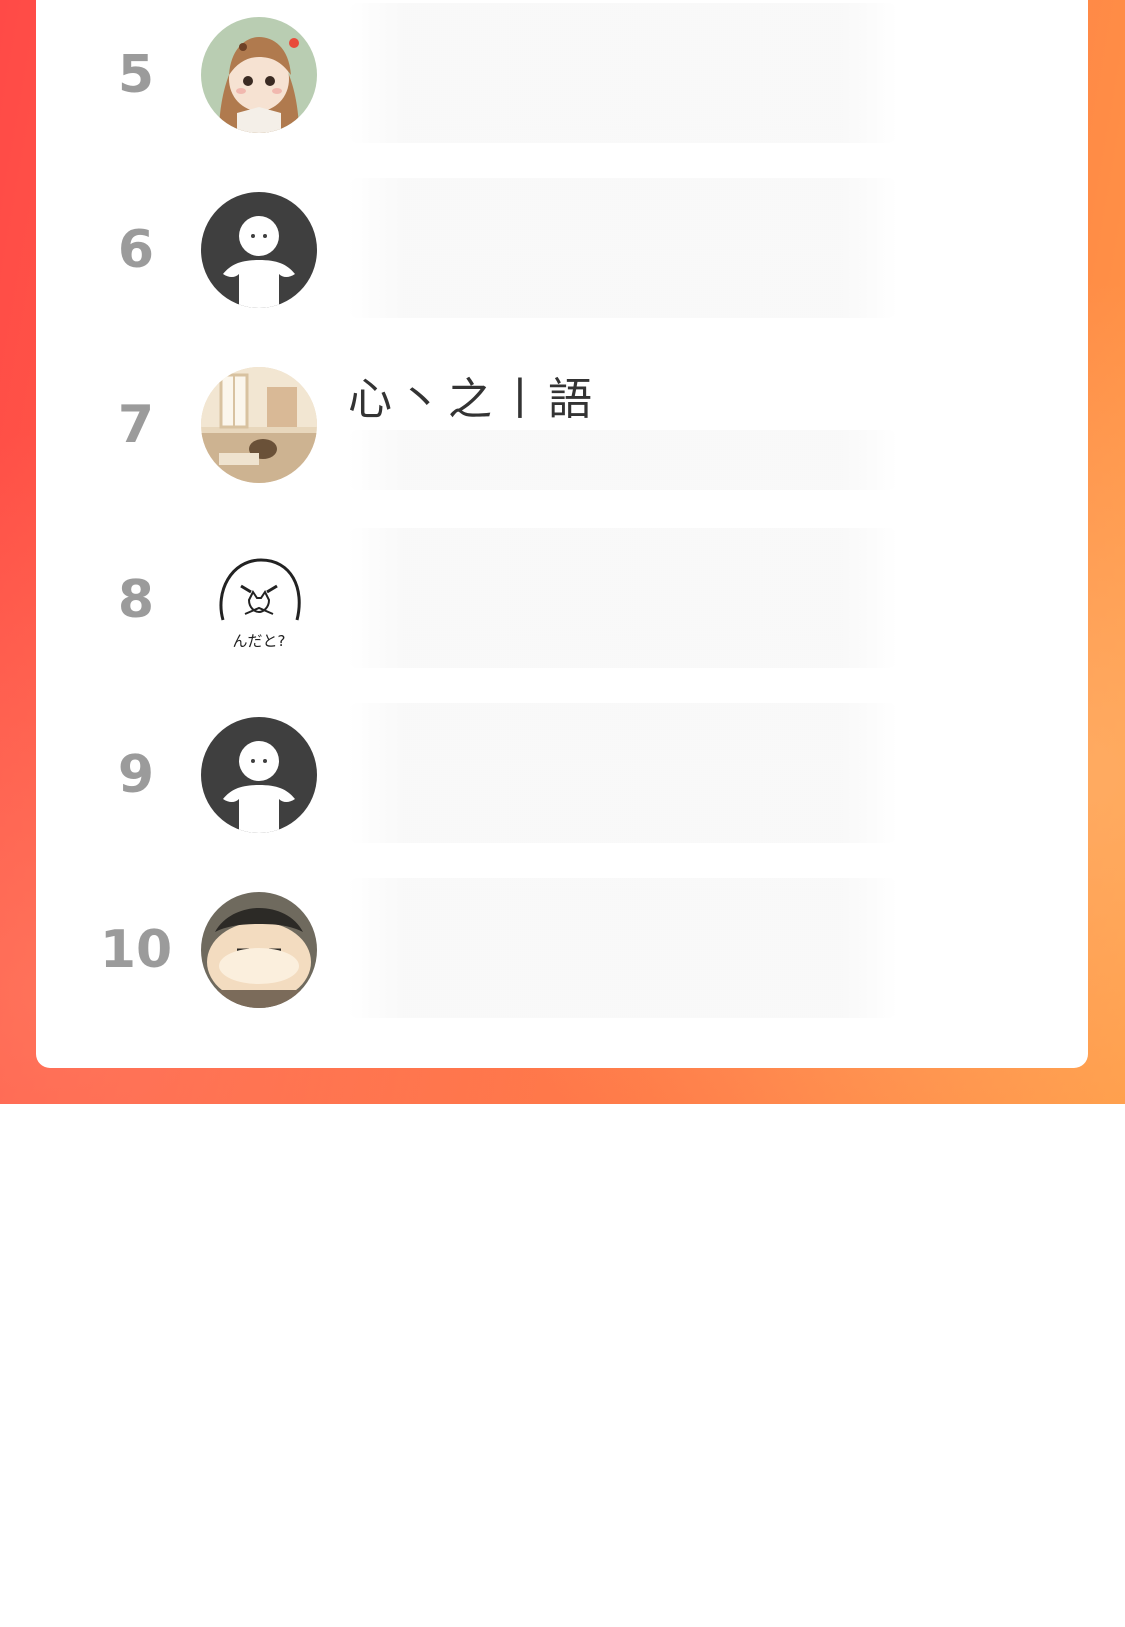 The height and width of the screenshot is (1627, 1125). I want to click on ranking-row: 7 心丶之丨語, so click(562, 425).